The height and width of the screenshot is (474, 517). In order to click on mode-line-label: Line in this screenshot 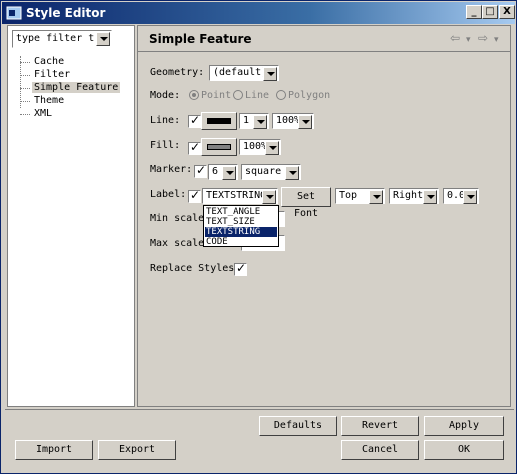, I will do `click(257, 95)`.